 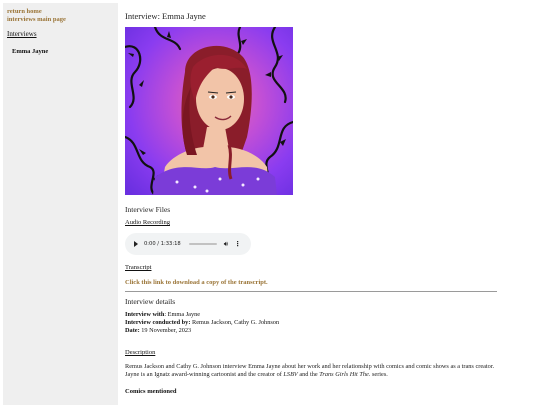 I want to click on interviews-main-link: interviews main page, so click(x=62, y=20).